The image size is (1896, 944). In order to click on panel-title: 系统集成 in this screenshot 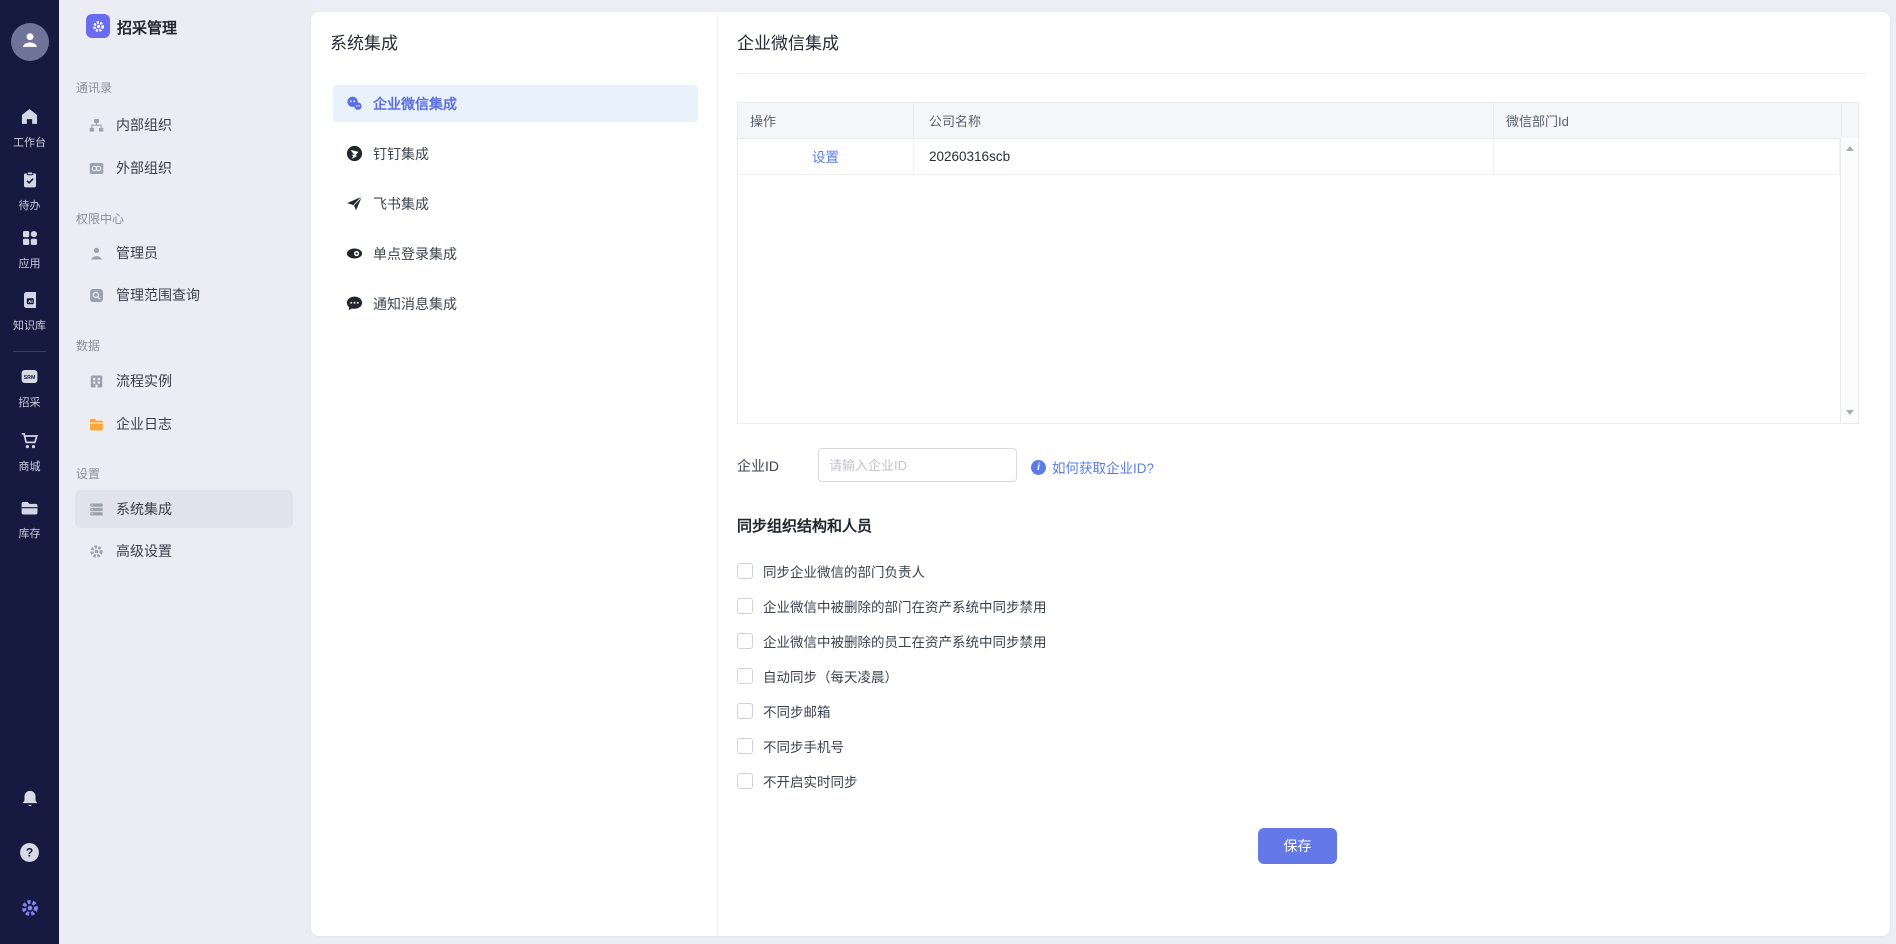, I will do `click(364, 43)`.